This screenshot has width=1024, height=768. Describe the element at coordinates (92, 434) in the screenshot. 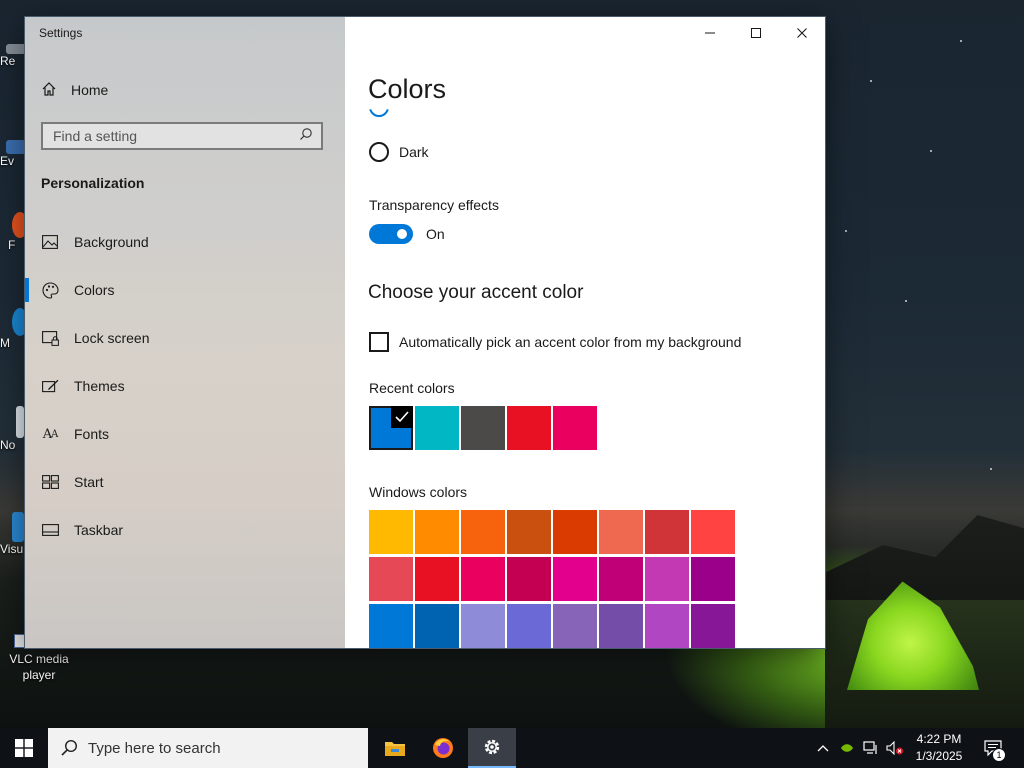

I see `nav-item-label: Fonts` at that location.